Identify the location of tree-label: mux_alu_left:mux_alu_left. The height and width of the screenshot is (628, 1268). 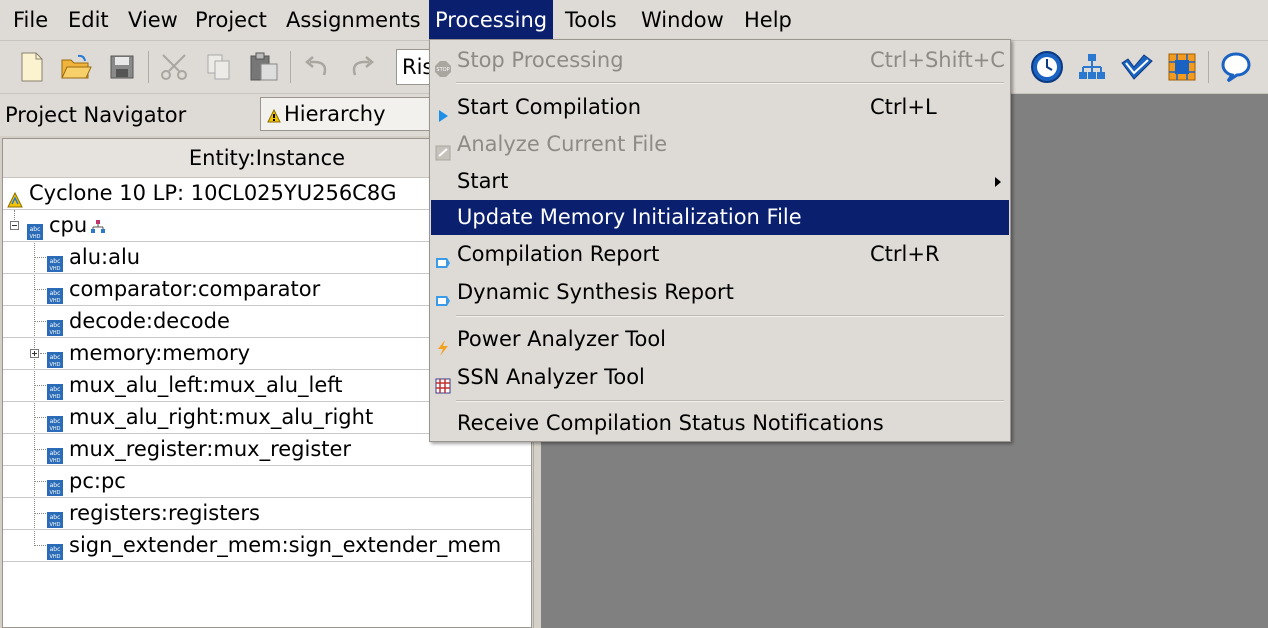
(206, 385).